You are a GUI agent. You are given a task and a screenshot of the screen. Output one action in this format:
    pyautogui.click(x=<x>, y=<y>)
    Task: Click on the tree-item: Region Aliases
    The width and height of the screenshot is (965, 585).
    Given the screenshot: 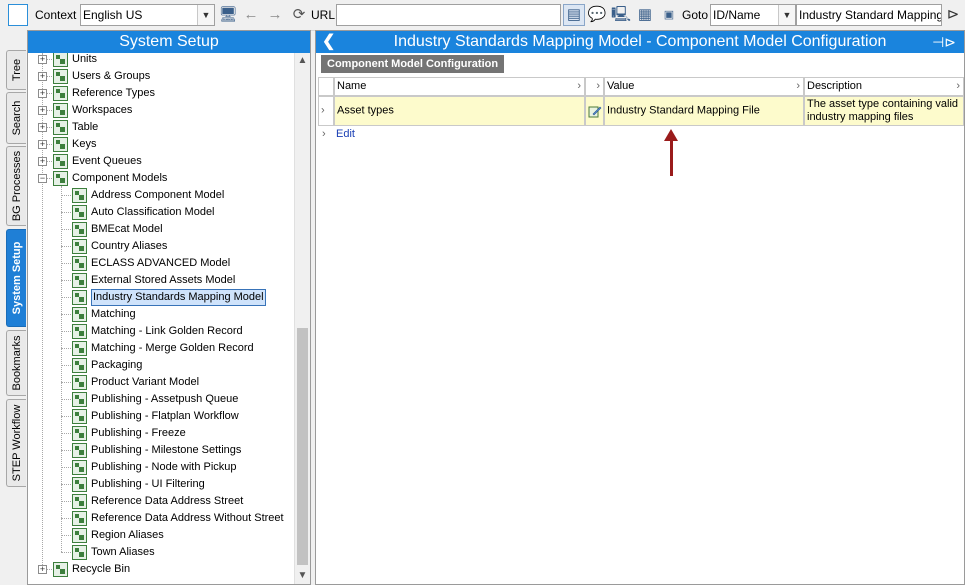 What is the action you would take?
    pyautogui.click(x=161, y=535)
    